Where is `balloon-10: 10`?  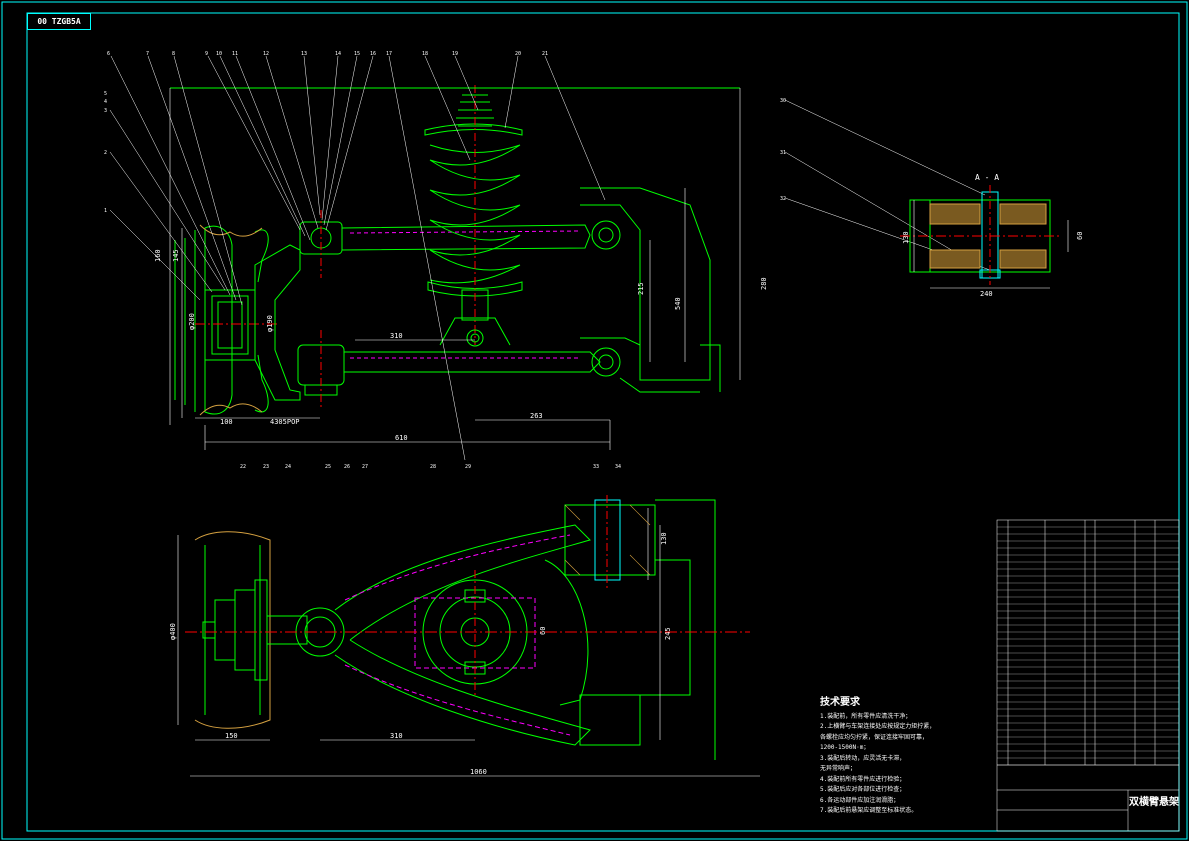
balloon-10: 10 is located at coordinates (219, 54).